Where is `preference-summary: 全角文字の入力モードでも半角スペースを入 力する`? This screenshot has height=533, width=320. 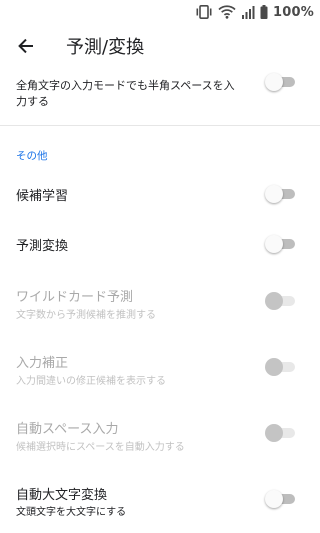 preference-summary: 全角文字の入力モードでも半角スペースを入 力する is located at coordinates (136, 94).